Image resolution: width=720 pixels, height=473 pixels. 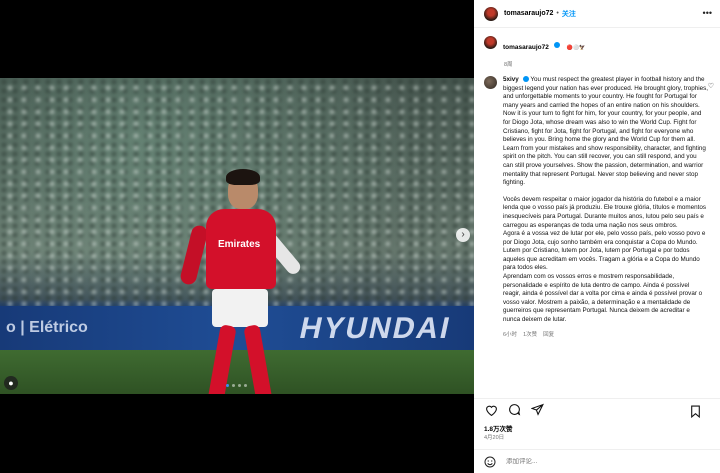 I want to click on caption-emojis: 🔴⚪🦅, so click(x=576, y=48).